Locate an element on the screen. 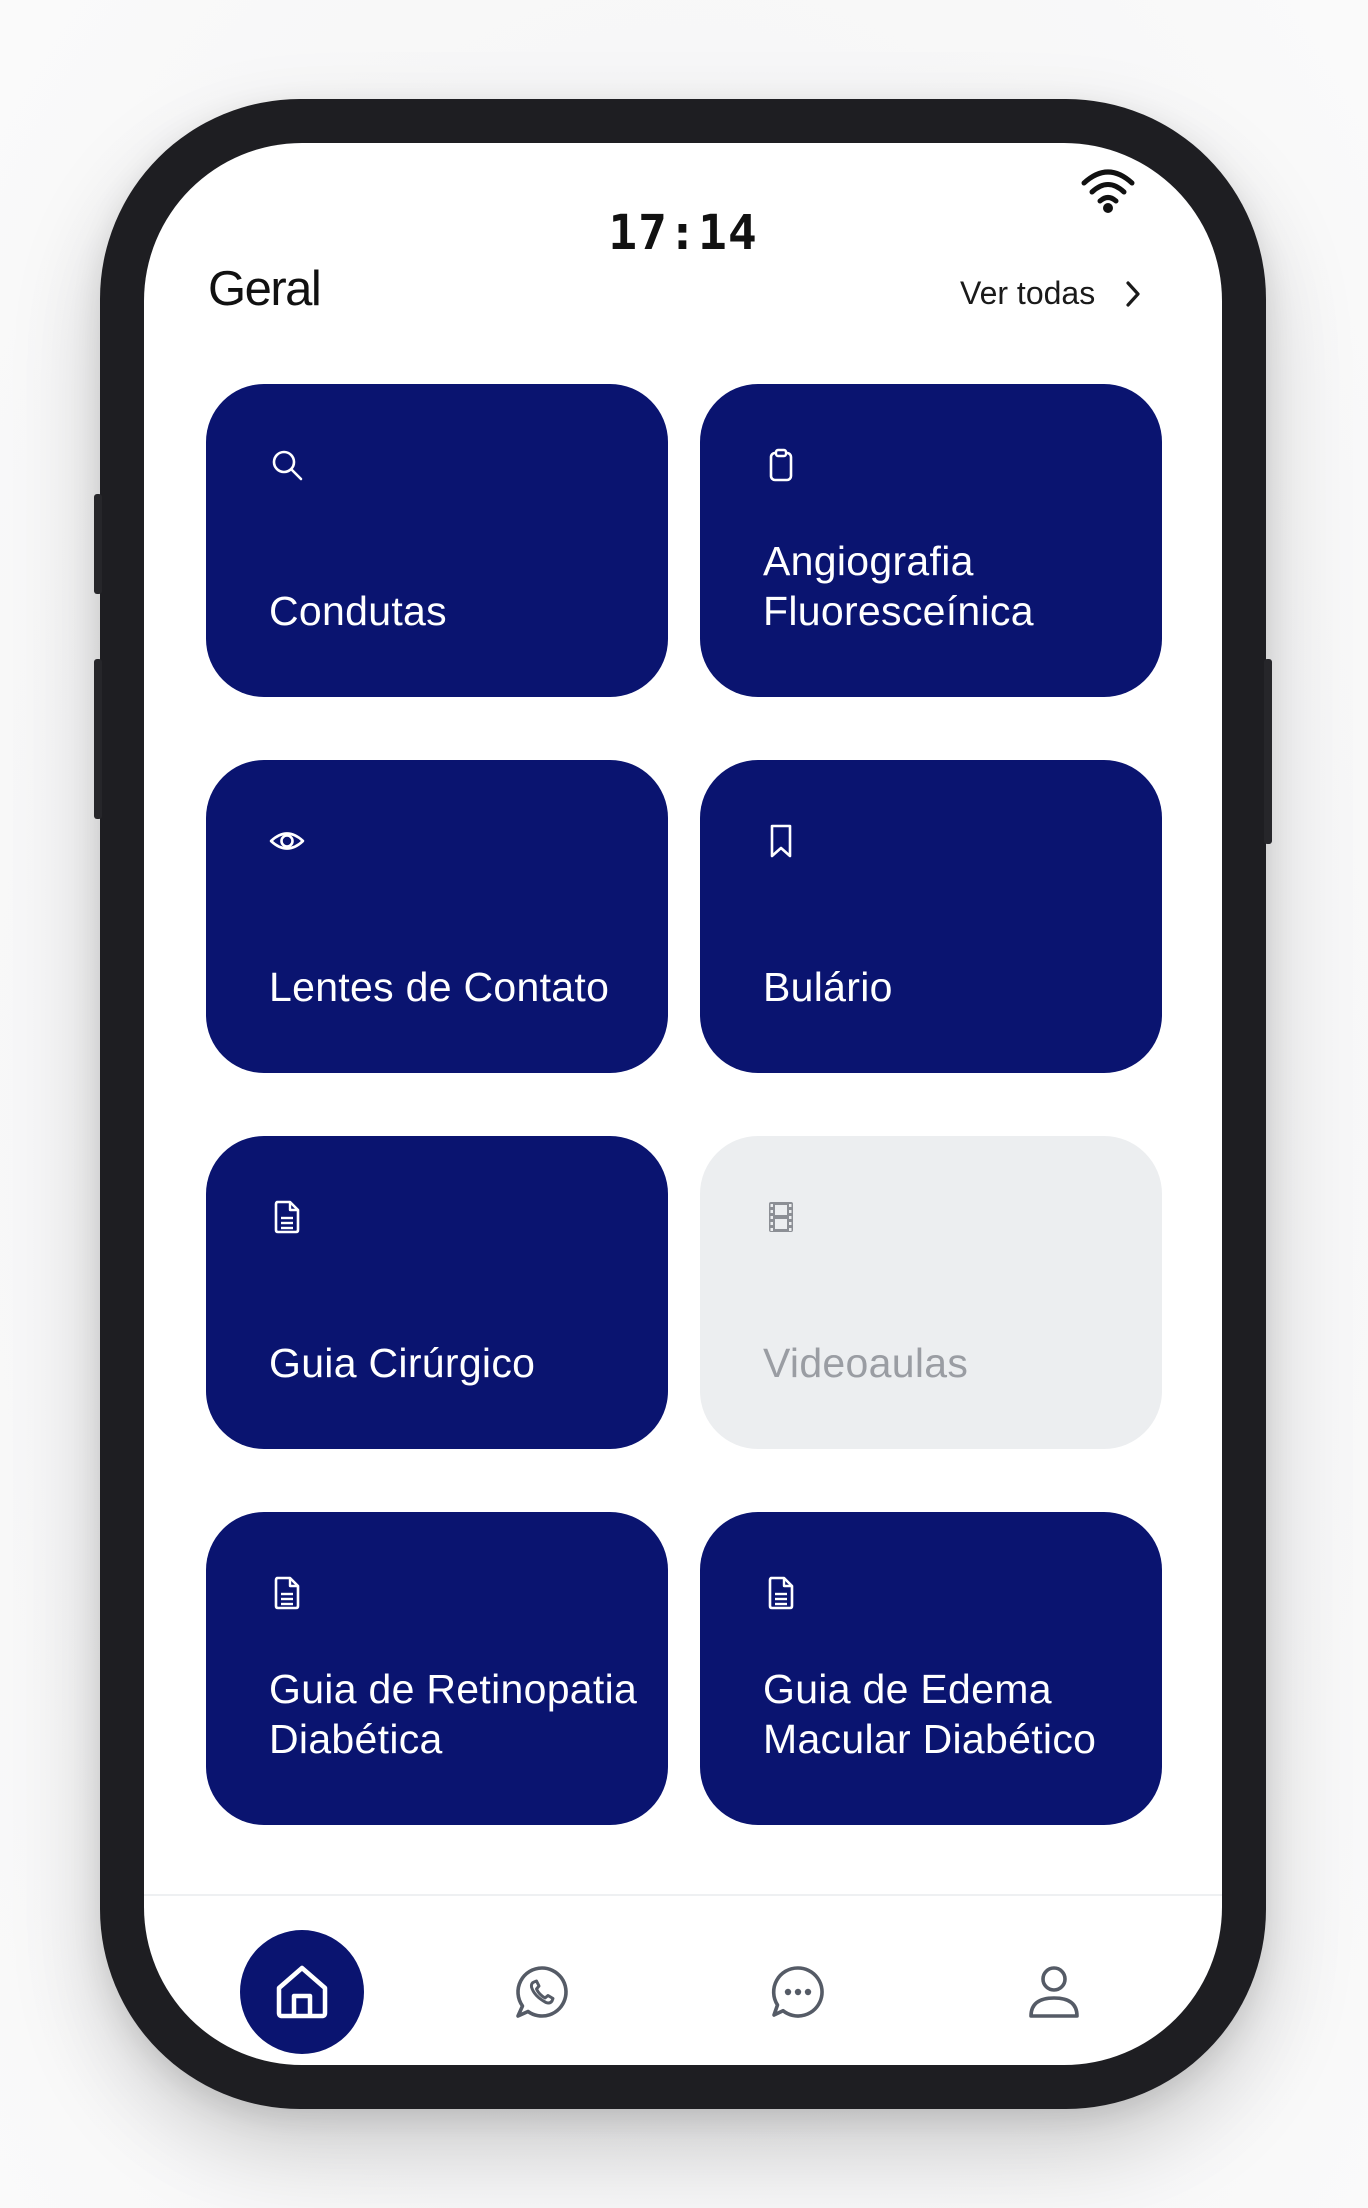 The width and height of the screenshot is (1368, 2208). see-all-label: Ver todas is located at coordinates (1028, 293).